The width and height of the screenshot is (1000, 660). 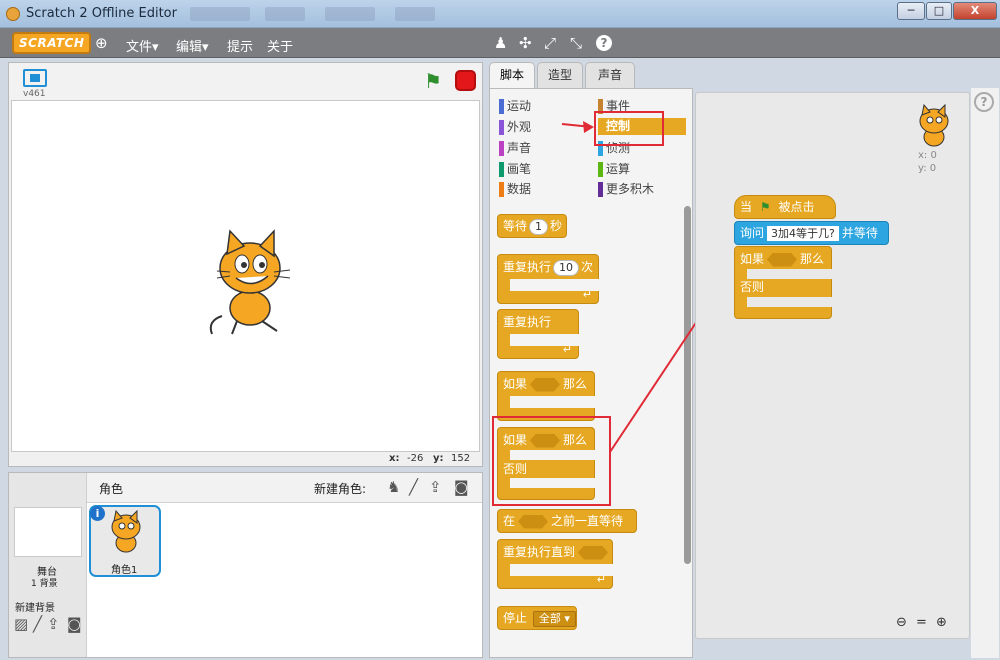 What do you see at coordinates (461, 487) in the screenshot?
I see `camera-icon: ◙` at bounding box center [461, 487].